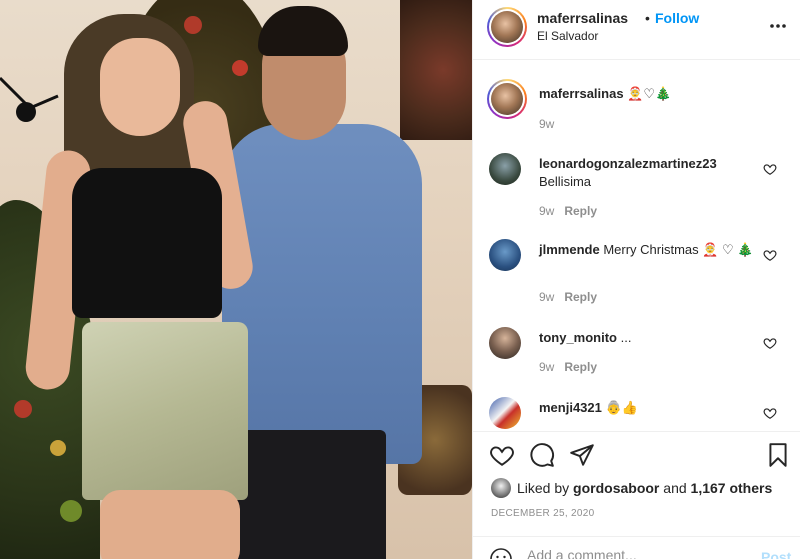 This screenshot has width=800, height=559. I want to click on likes-summary: Liked by gordosaboor and 1,167 others, so click(631, 488).